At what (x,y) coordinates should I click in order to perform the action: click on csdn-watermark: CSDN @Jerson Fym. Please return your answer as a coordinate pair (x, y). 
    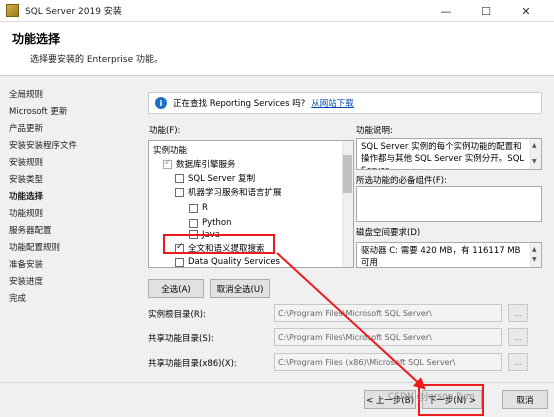
    Looking at the image, I should click on (431, 397).